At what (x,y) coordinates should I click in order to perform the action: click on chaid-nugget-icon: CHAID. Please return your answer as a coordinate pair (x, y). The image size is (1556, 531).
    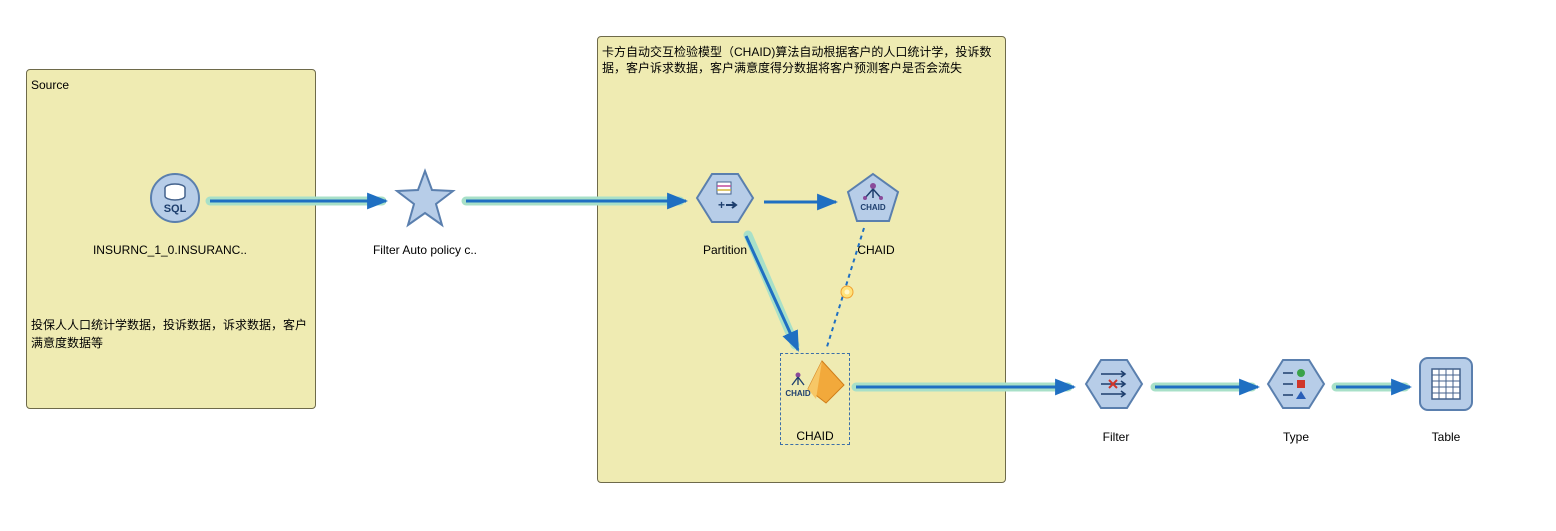
    Looking at the image, I should click on (815, 382).